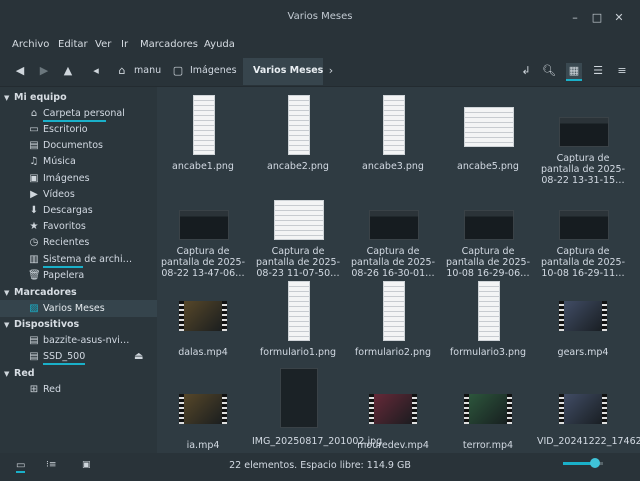  What do you see at coordinates (393, 352) in the screenshot?
I see `file-name: formulario2.png` at bounding box center [393, 352].